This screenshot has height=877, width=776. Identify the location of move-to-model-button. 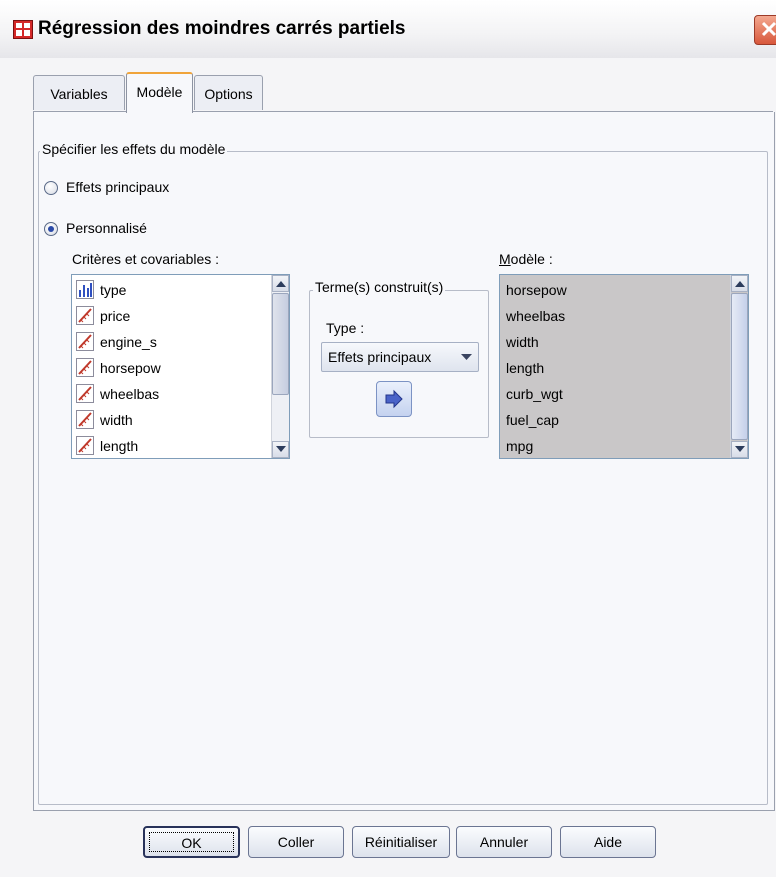
(394, 399).